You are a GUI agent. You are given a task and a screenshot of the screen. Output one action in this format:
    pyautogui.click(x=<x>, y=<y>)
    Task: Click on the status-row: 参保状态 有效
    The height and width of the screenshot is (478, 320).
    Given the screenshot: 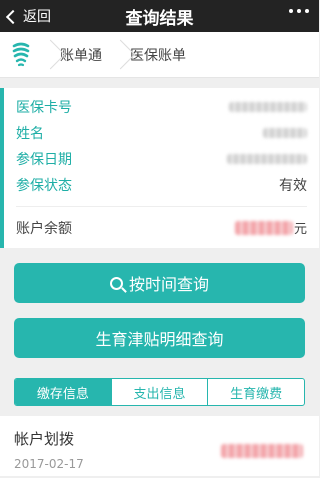 What is the action you would take?
    pyautogui.click(x=161, y=185)
    